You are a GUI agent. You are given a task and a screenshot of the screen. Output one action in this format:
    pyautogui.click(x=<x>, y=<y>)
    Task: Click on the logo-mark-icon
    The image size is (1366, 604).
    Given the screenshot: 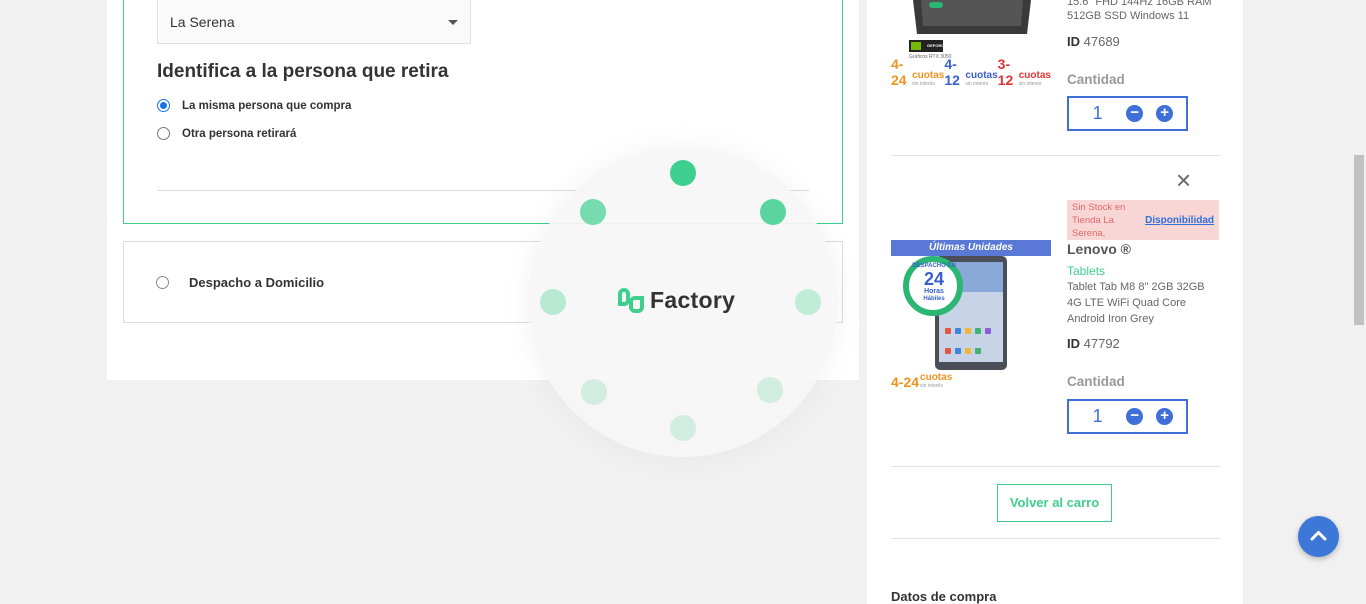 What is the action you would take?
    pyautogui.click(x=632, y=300)
    